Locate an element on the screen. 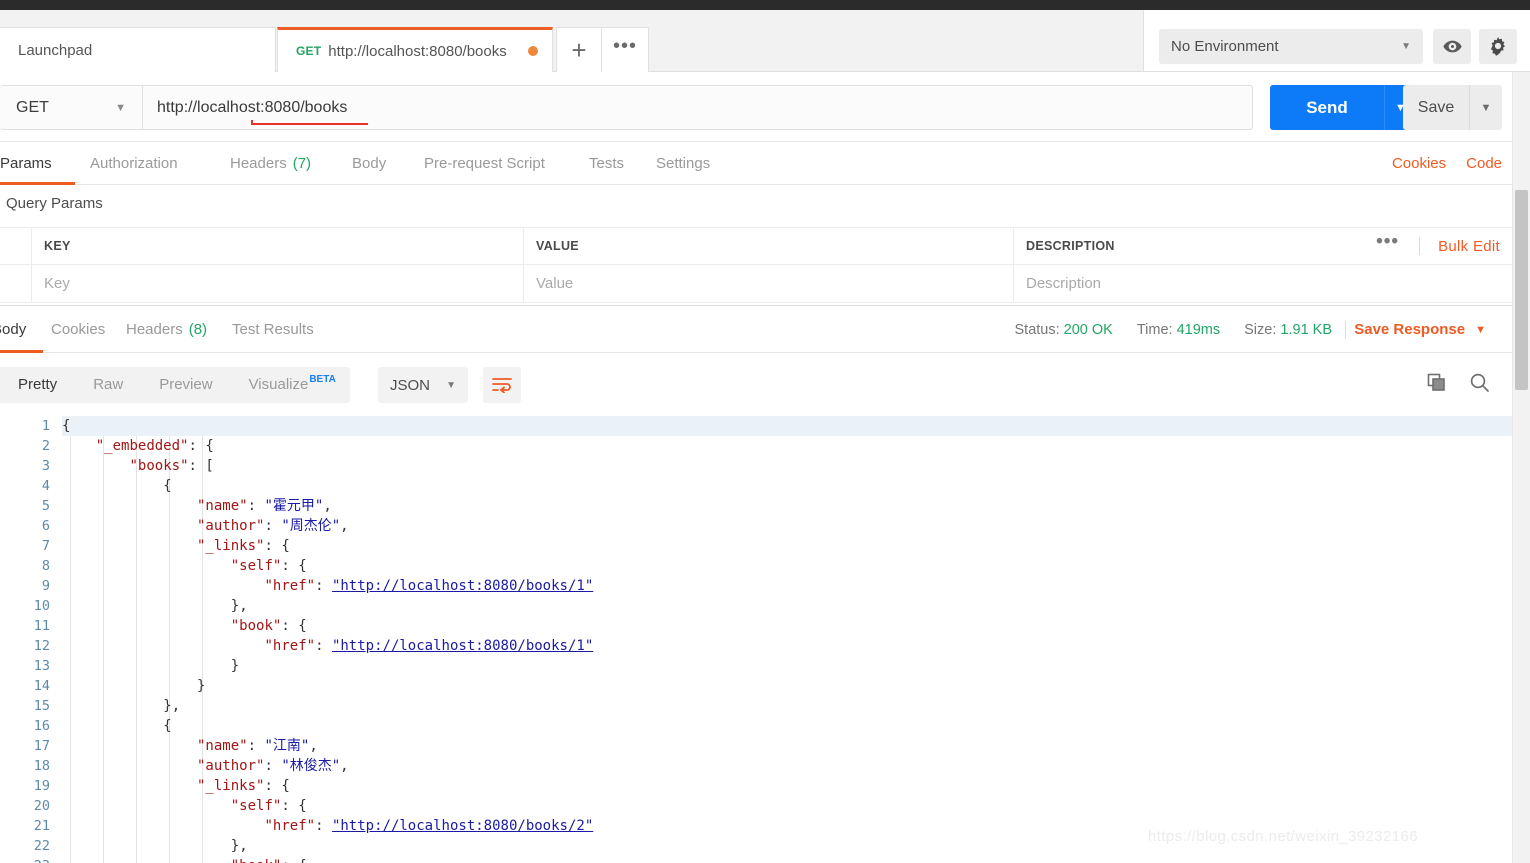  code-line-number: 14 is located at coordinates (41, 686).